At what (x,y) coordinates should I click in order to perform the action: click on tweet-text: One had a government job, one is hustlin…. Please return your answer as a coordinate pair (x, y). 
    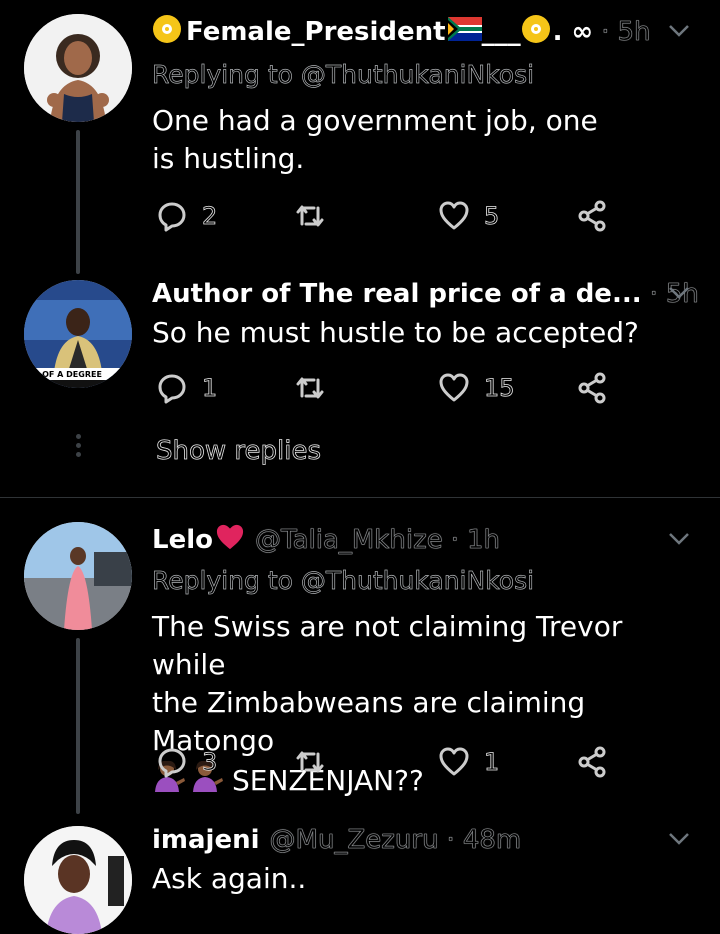
    Looking at the image, I should click on (375, 139).